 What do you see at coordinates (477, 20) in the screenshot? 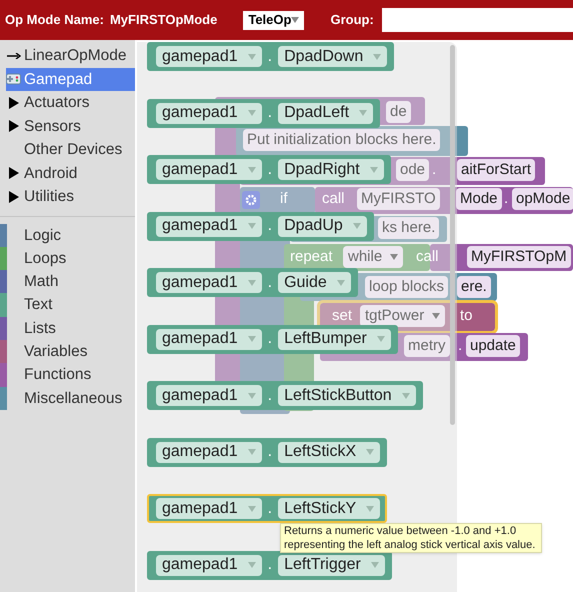
I see `group-input` at bounding box center [477, 20].